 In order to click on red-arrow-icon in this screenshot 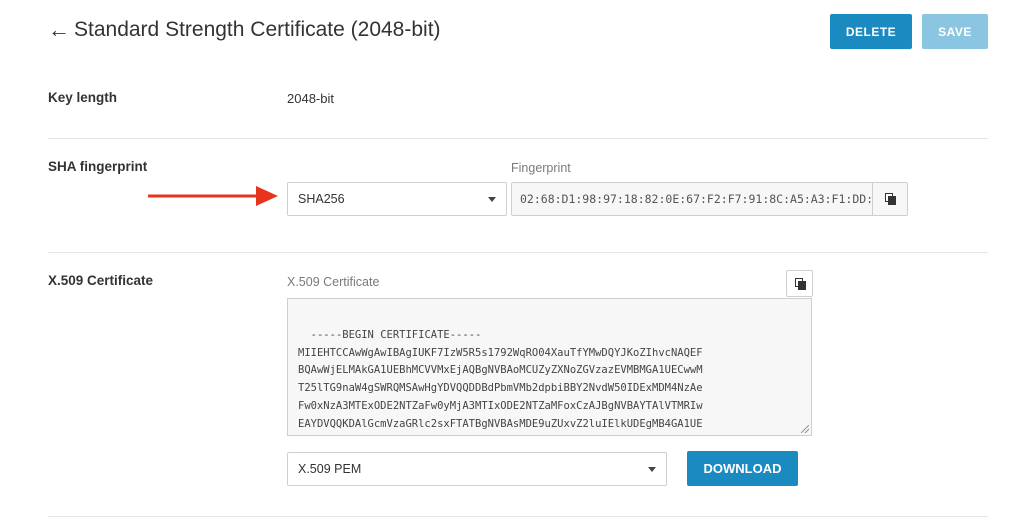, I will do `click(213, 196)`.